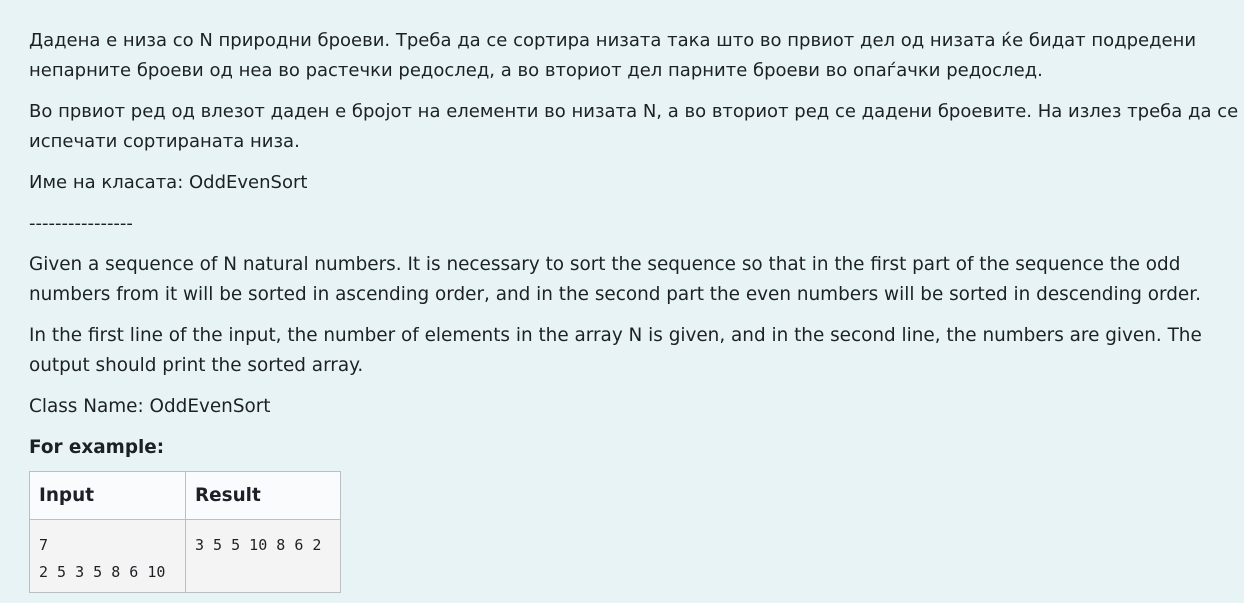 The image size is (1244, 603). What do you see at coordinates (107, 495) in the screenshot?
I see `example-header-input: Input` at bounding box center [107, 495].